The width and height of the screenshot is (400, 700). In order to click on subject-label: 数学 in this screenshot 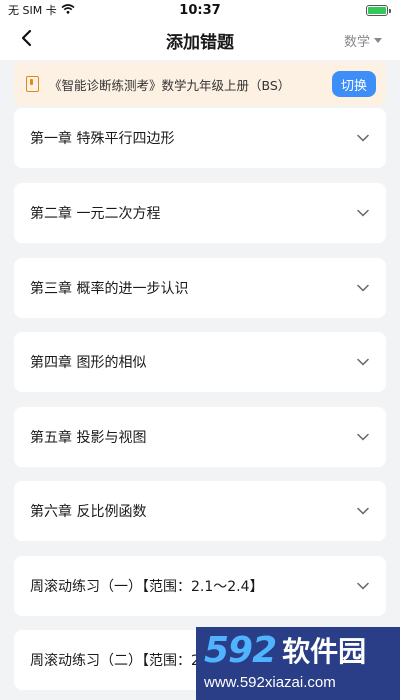, I will do `click(356, 42)`.